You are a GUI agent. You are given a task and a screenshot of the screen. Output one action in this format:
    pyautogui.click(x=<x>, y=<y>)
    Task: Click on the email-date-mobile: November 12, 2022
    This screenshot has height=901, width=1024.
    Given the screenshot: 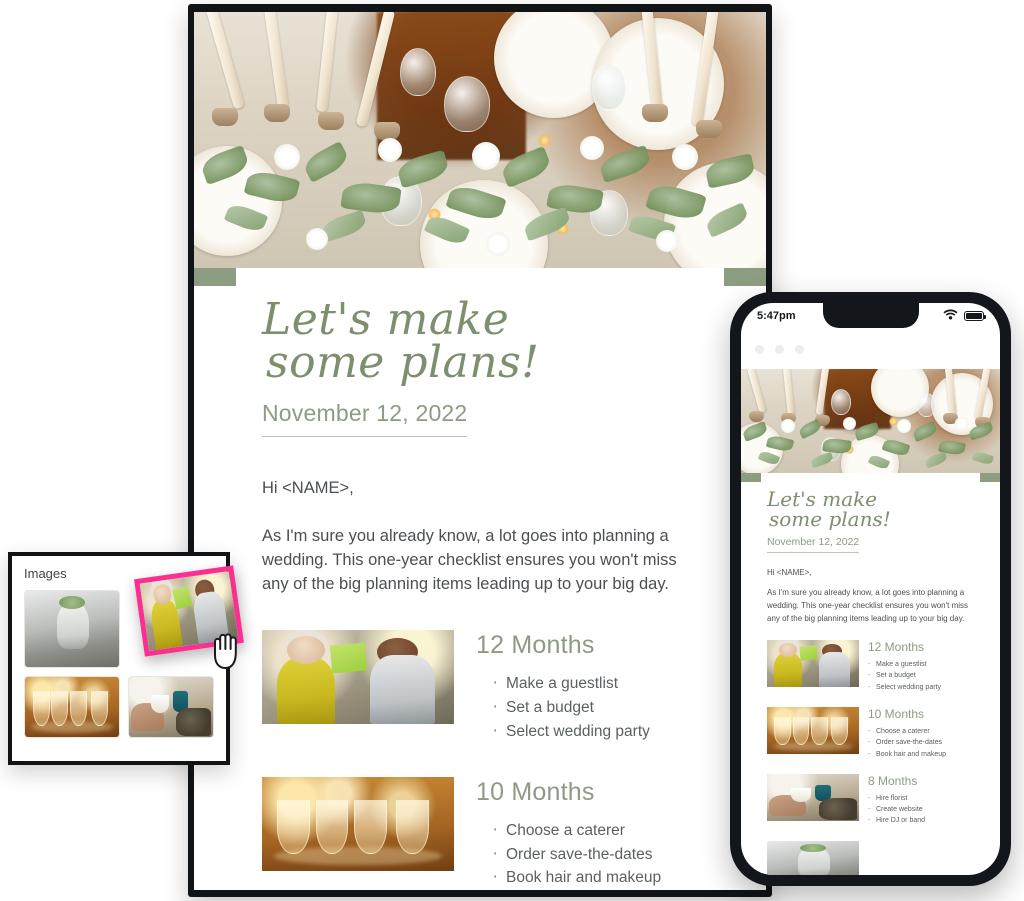 What is the action you would take?
    pyautogui.click(x=813, y=544)
    